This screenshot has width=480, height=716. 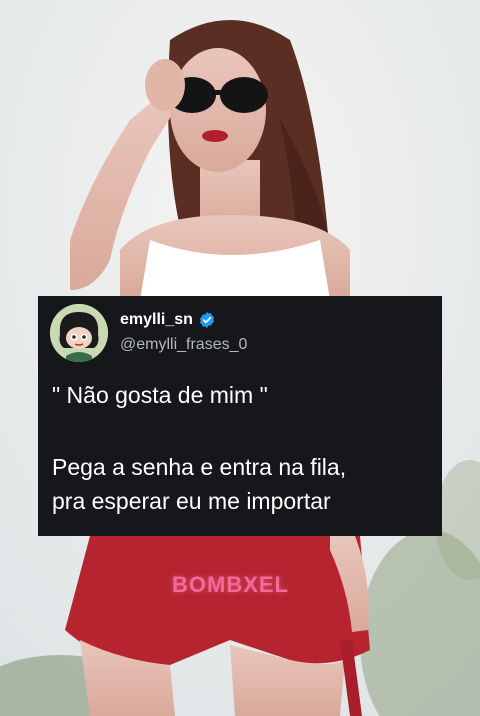 I want to click on handle: @emylli_frases_0, so click(x=183, y=345).